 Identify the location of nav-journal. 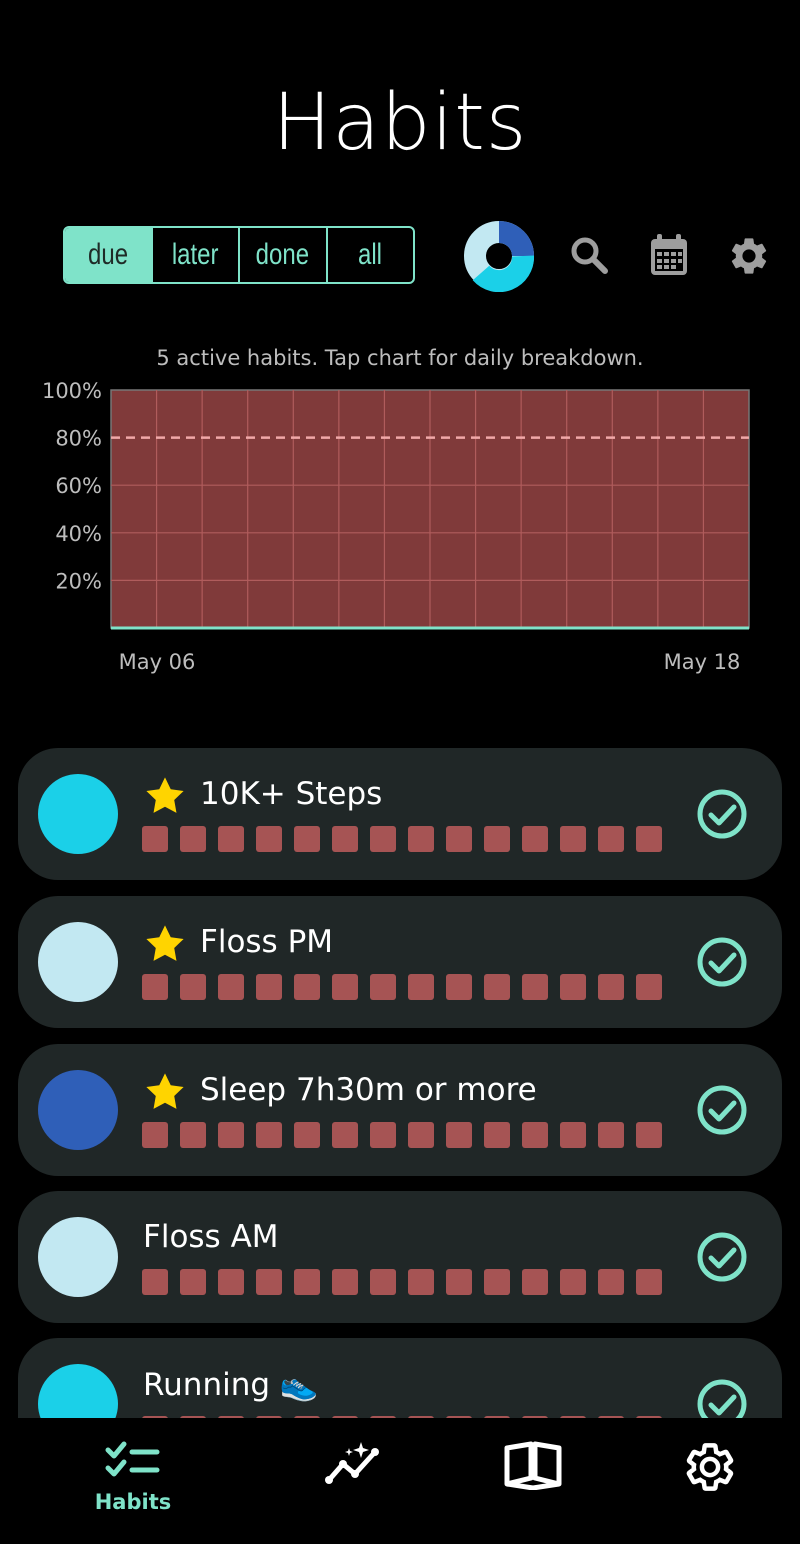
(533, 1467).